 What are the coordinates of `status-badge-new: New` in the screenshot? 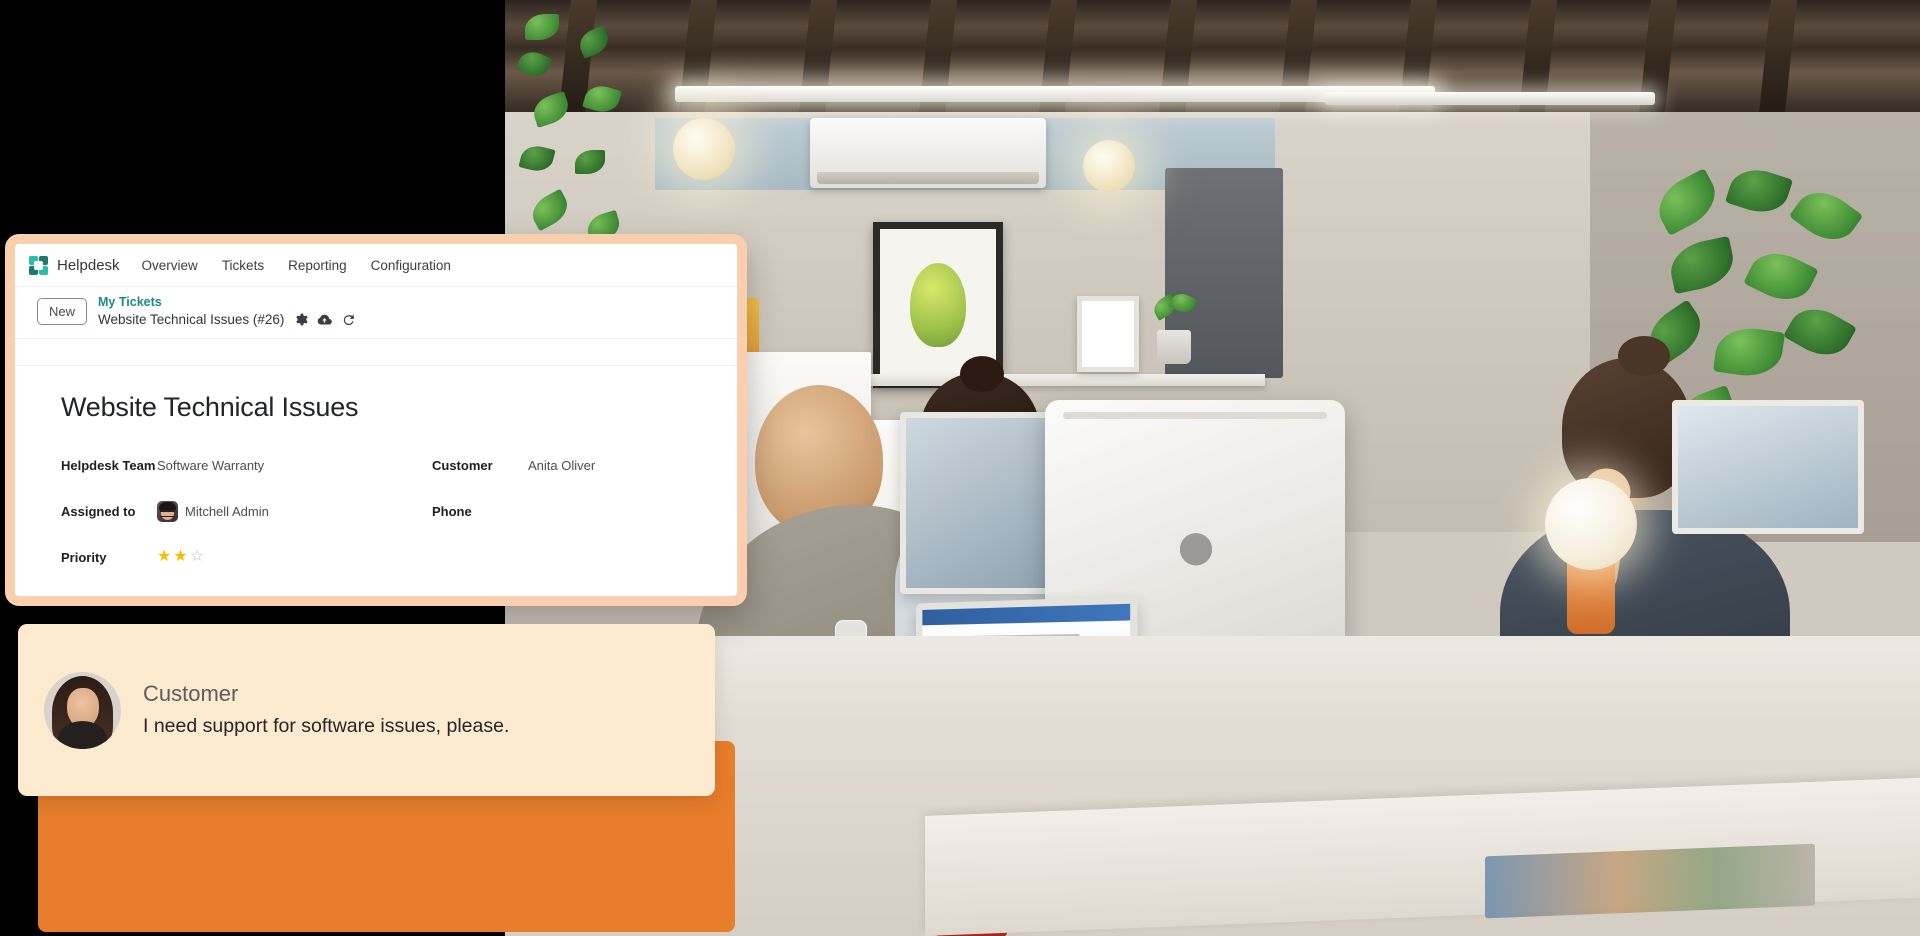 It's located at (62, 311).